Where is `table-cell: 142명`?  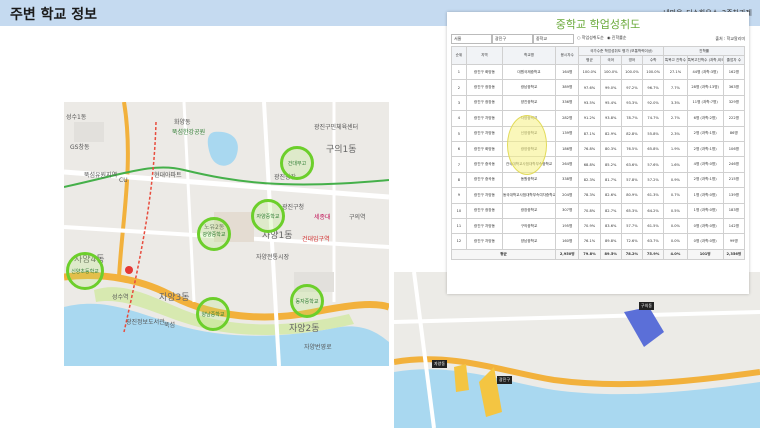
table-cell: 142명 is located at coordinates (734, 226).